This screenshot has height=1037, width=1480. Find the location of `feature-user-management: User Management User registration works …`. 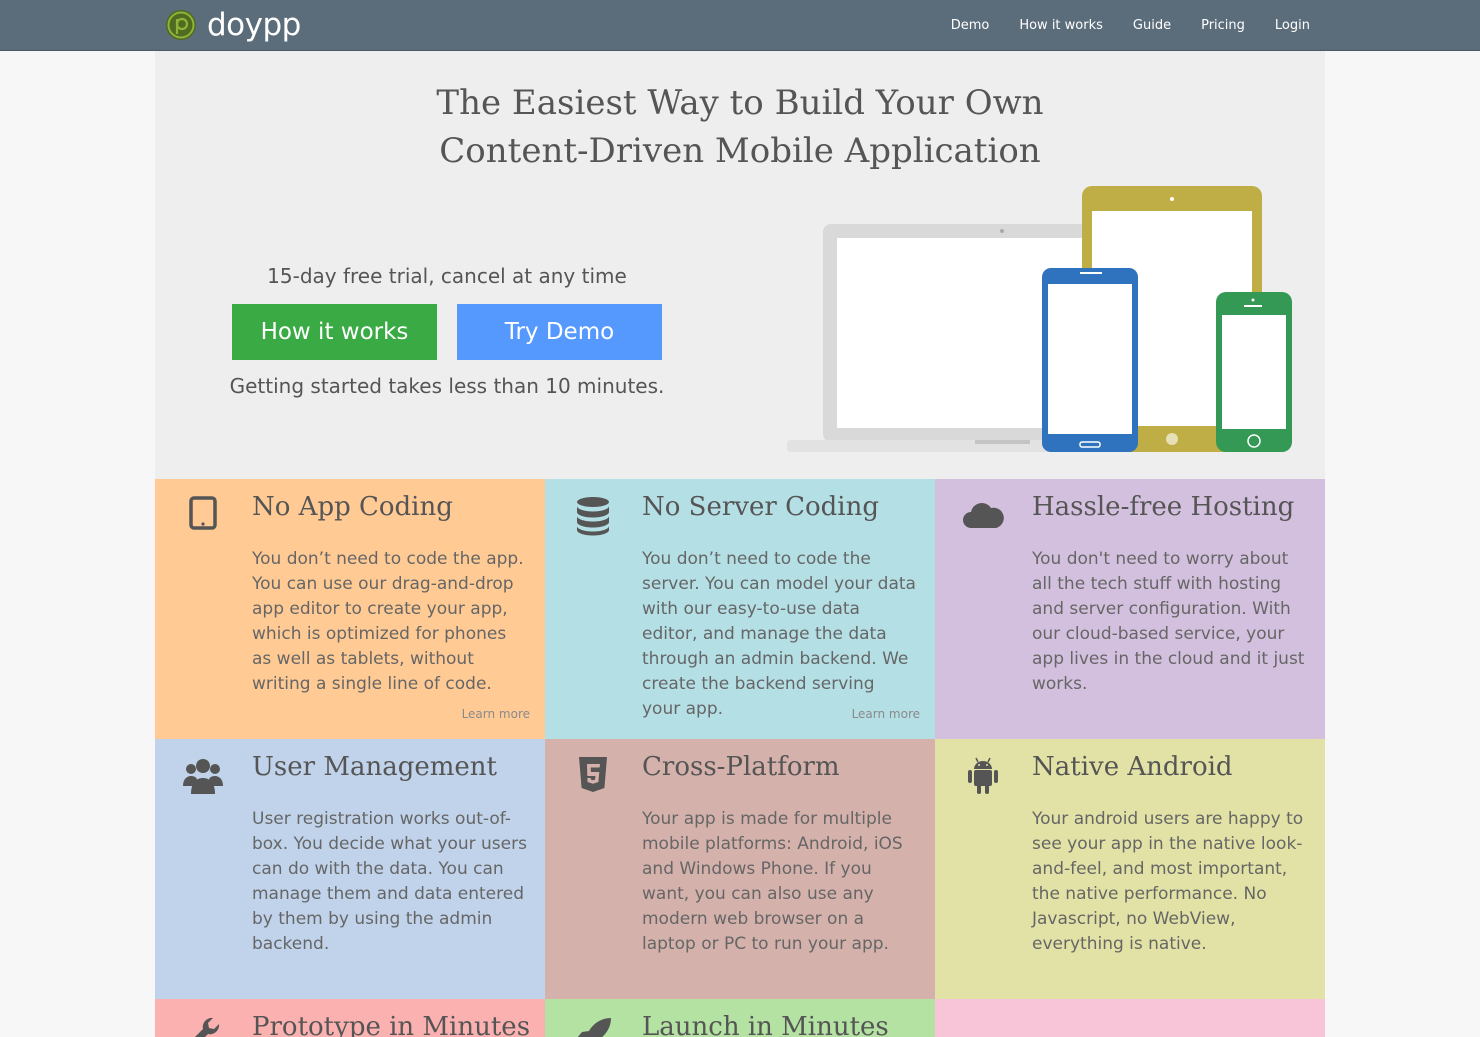

feature-user-management: User Management User registration works … is located at coordinates (350, 869).